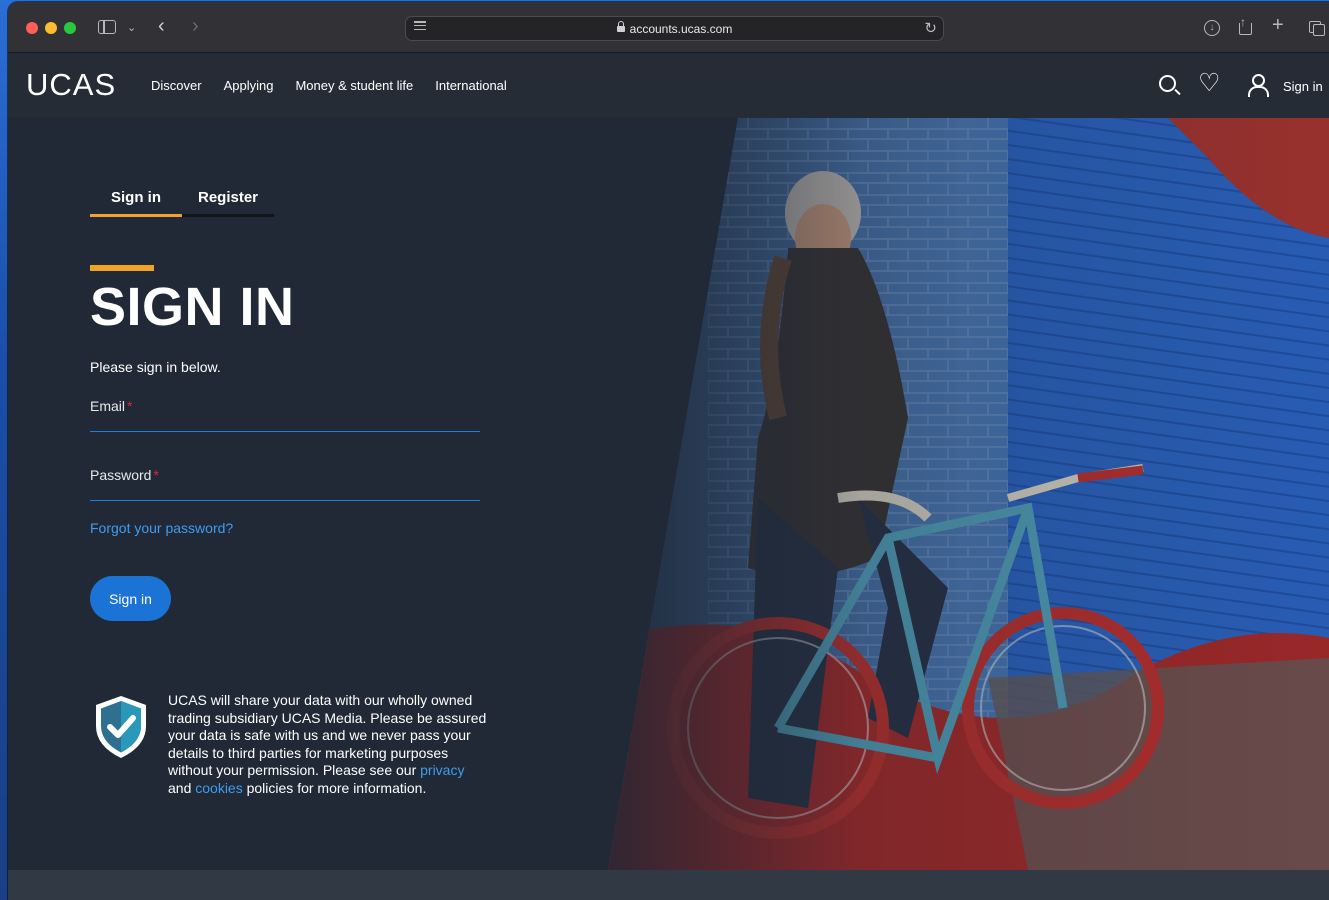 Image resolution: width=1329 pixels, height=900 pixels. I want to click on back-button: ‹, so click(161, 26).